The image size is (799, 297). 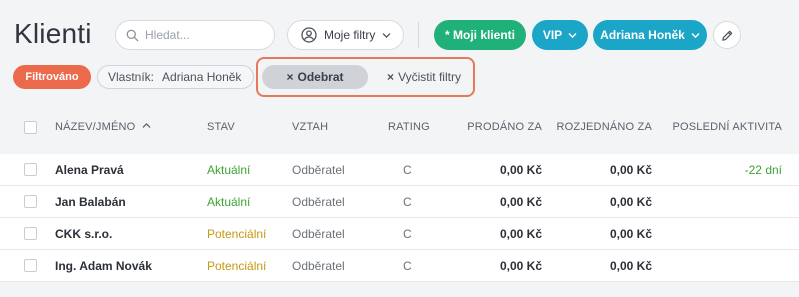 I want to click on edit-filters-button, so click(x=727, y=35).